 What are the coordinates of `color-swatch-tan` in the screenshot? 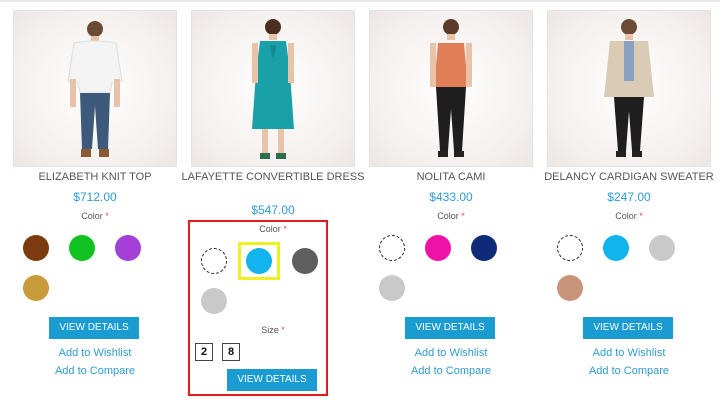 It's located at (570, 288).